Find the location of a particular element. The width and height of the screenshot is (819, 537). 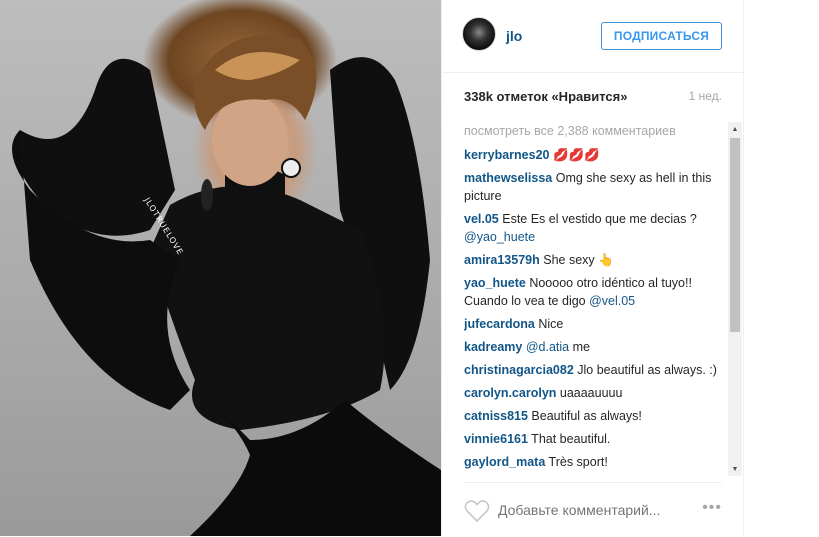

comment-user: carolyn.carolyn is located at coordinates (510, 393).